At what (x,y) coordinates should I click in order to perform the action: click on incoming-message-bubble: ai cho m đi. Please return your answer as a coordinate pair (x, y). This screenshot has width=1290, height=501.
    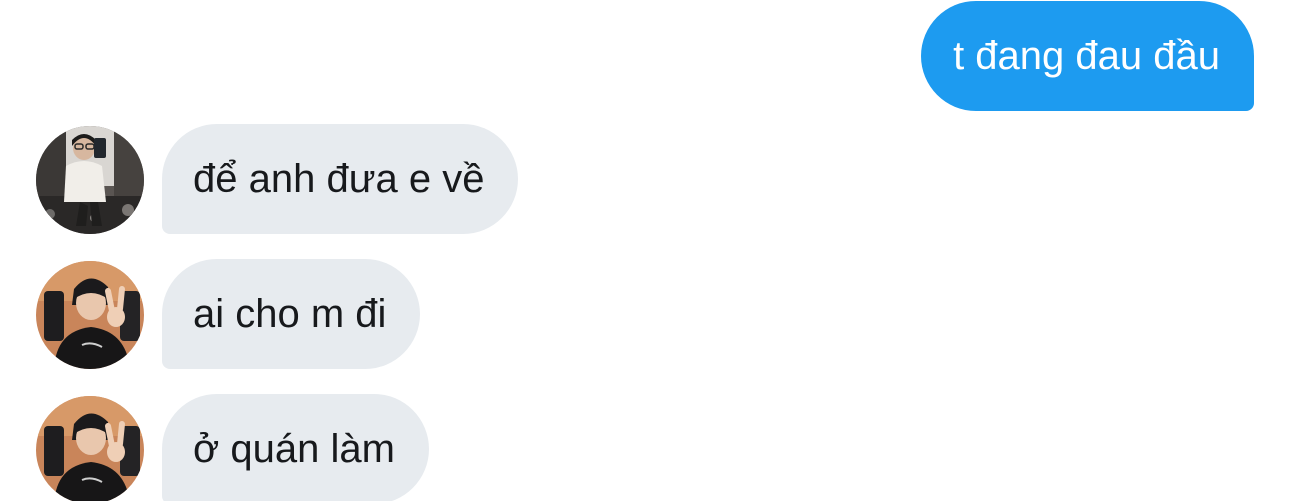
    Looking at the image, I should click on (291, 314).